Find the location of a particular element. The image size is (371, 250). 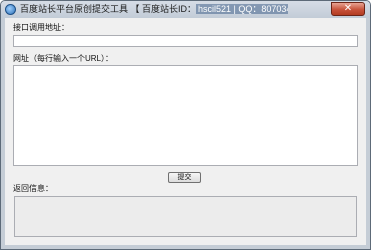

window-title-id: hscil521 | QQ：80703403 is located at coordinates (242, 9).